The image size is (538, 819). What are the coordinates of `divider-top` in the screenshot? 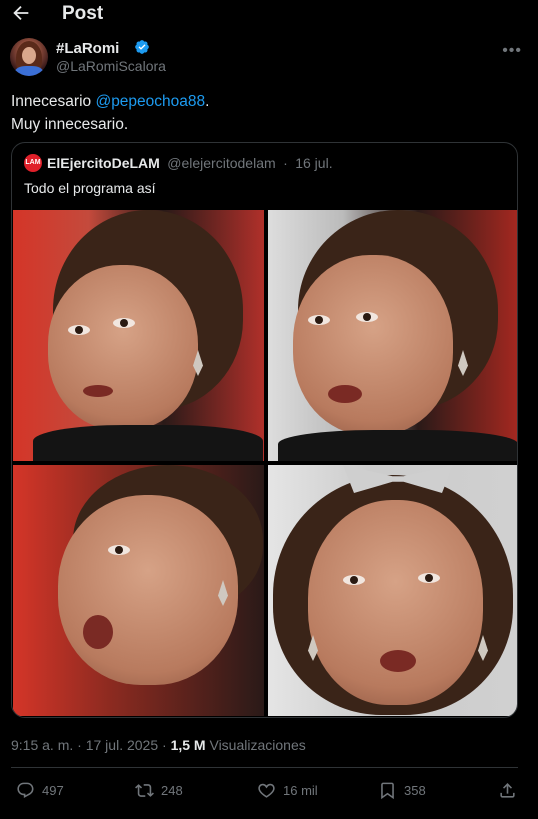 It's located at (264, 767).